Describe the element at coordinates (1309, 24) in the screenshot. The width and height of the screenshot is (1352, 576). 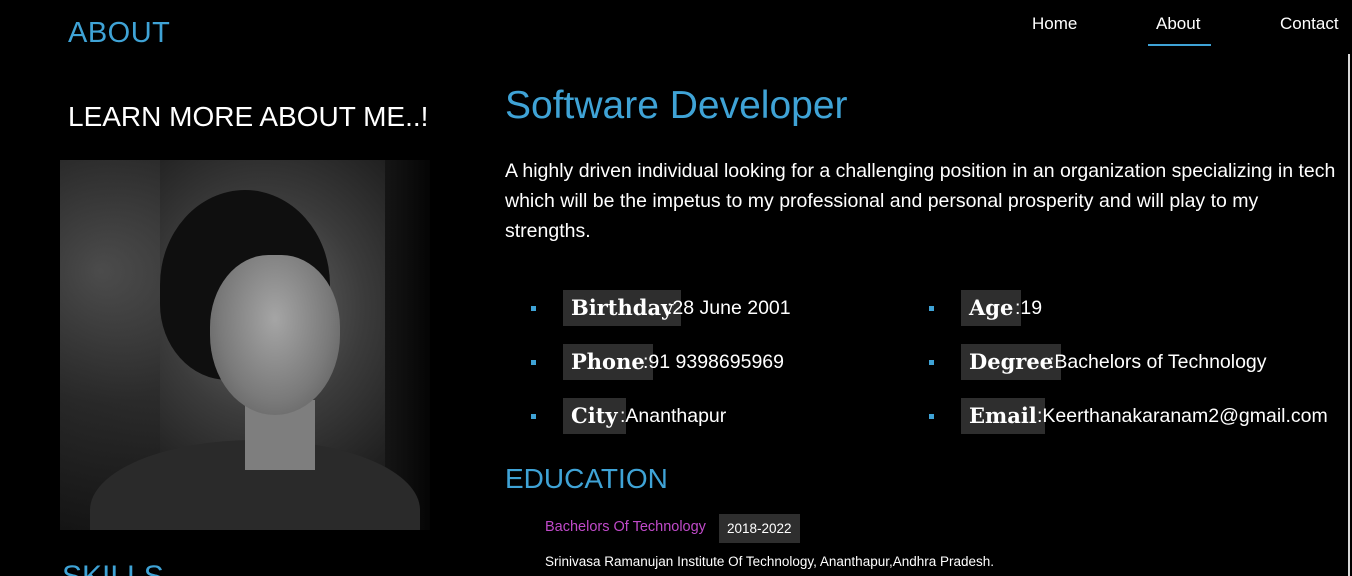
I see `nav-contact-link: Contact` at that location.